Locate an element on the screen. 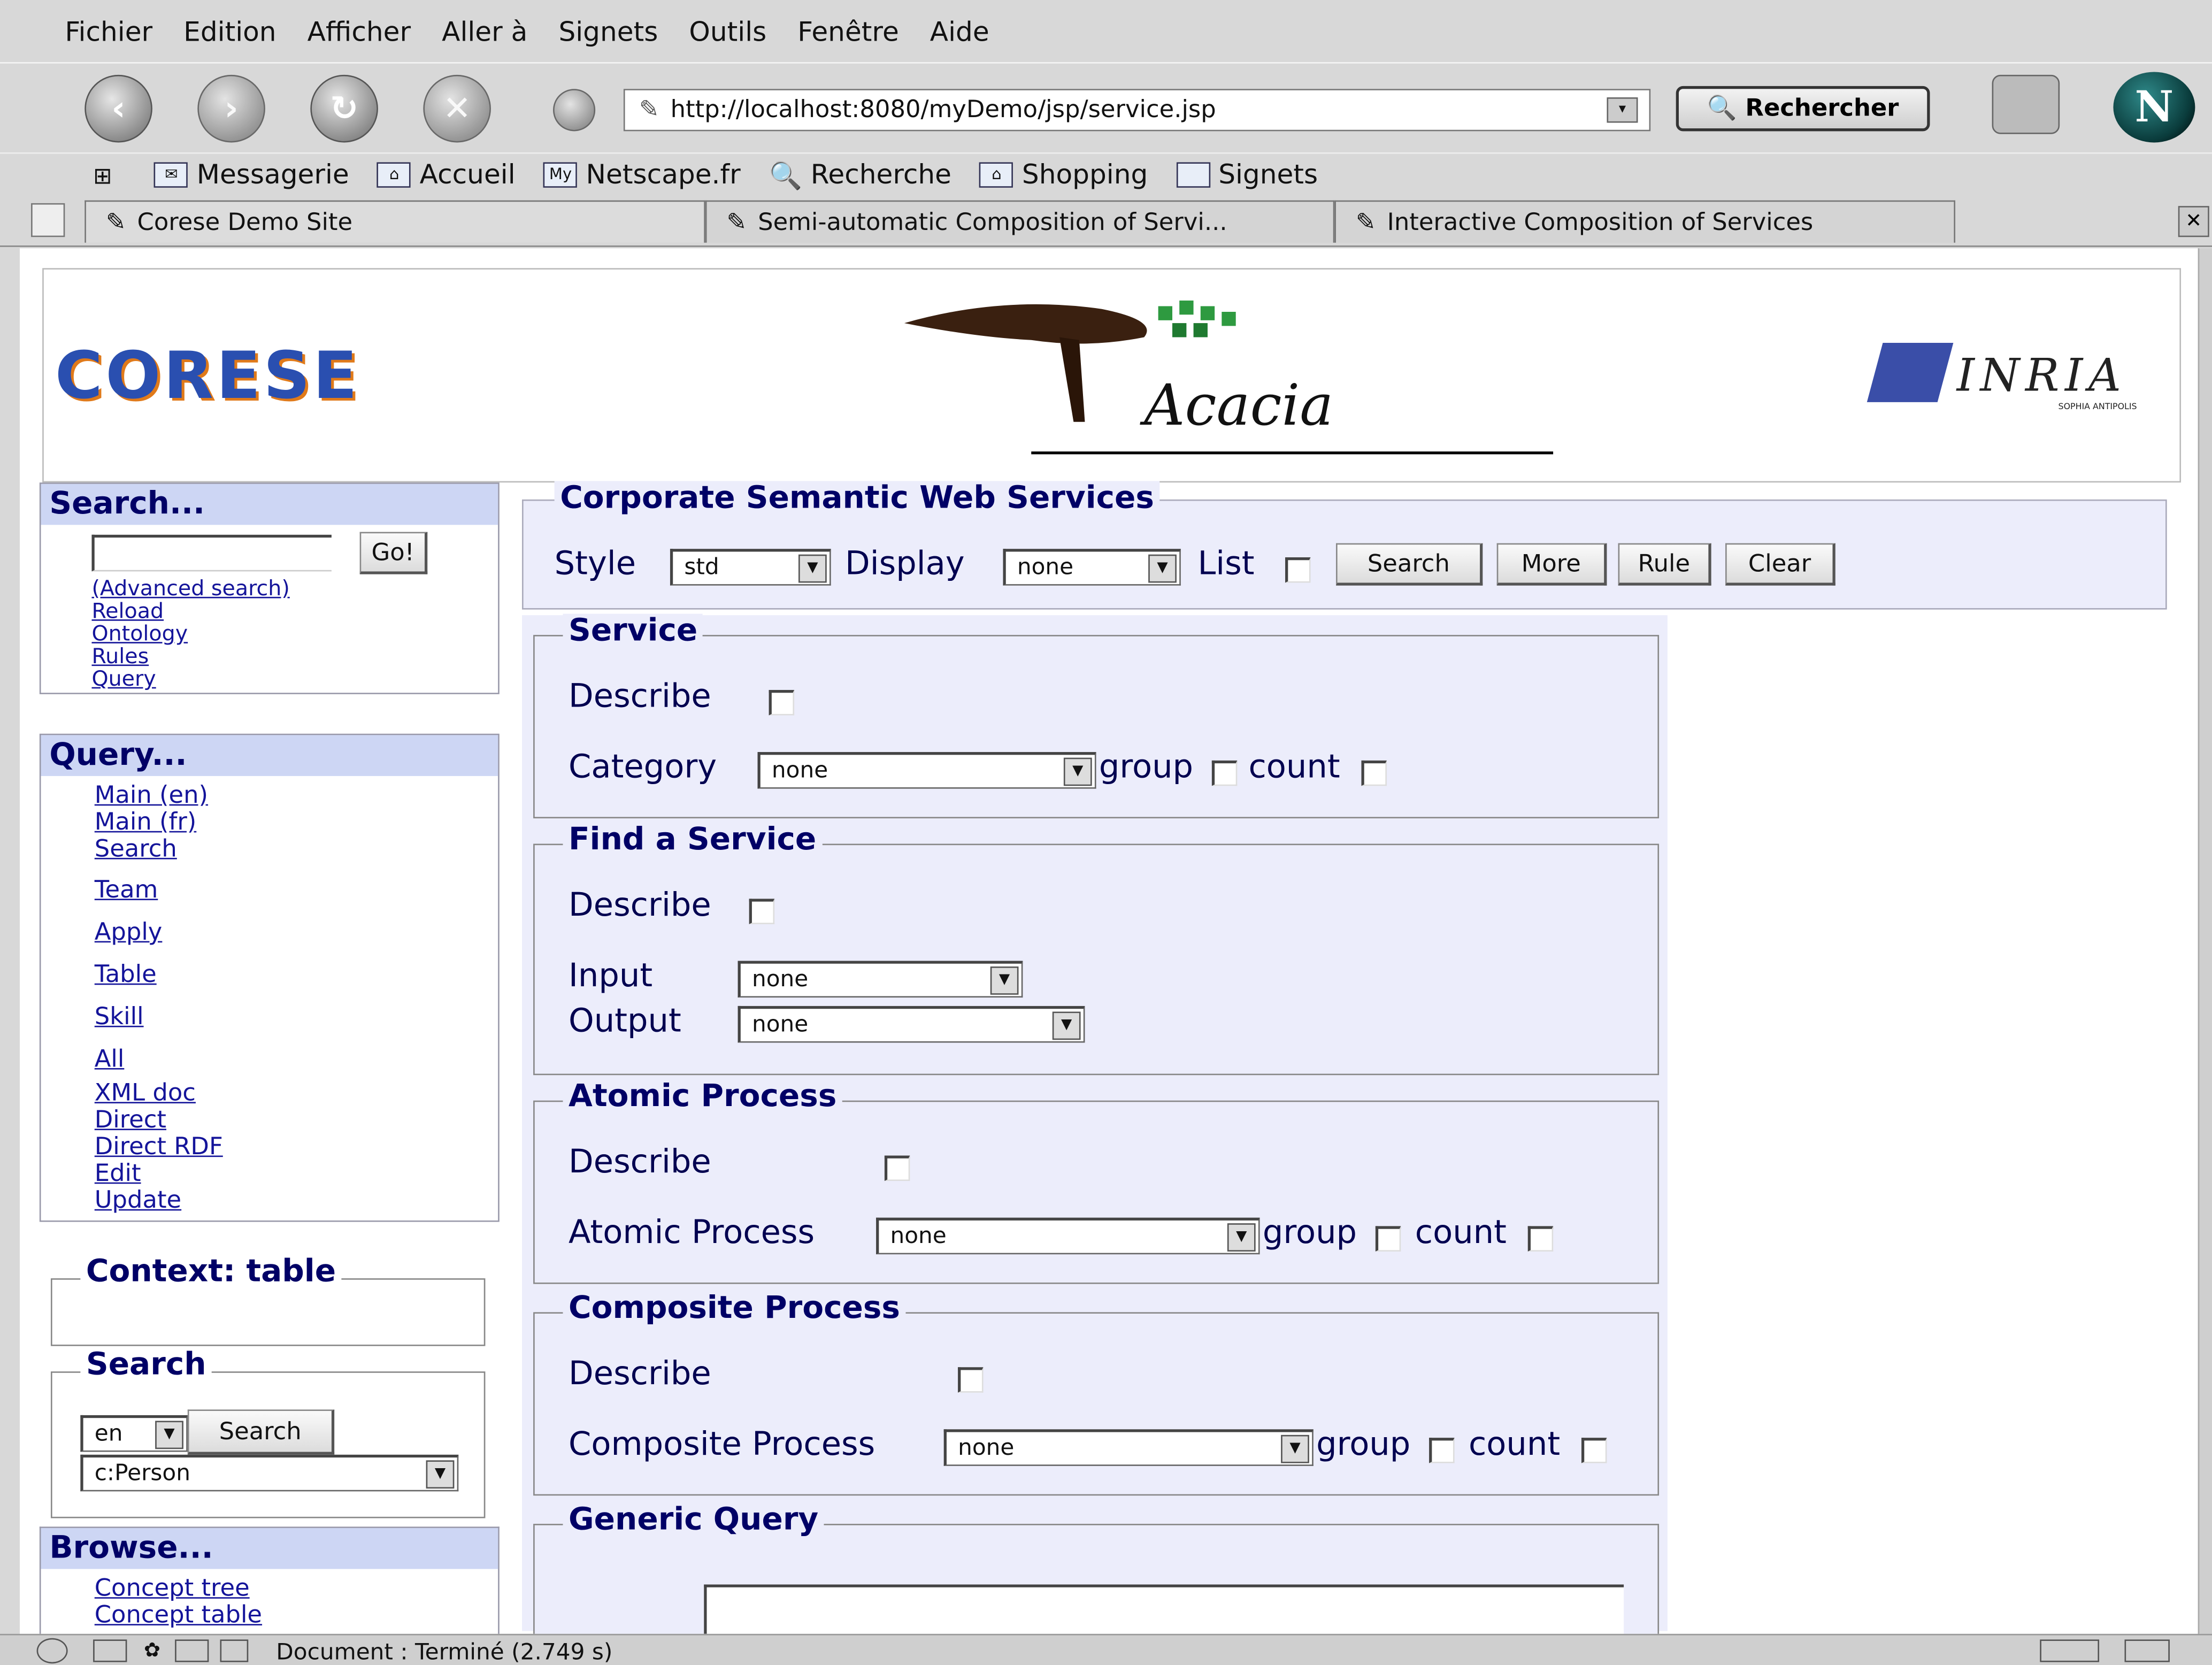 This screenshot has width=2212, height=1665. sidebar-search-input is located at coordinates (211, 553).